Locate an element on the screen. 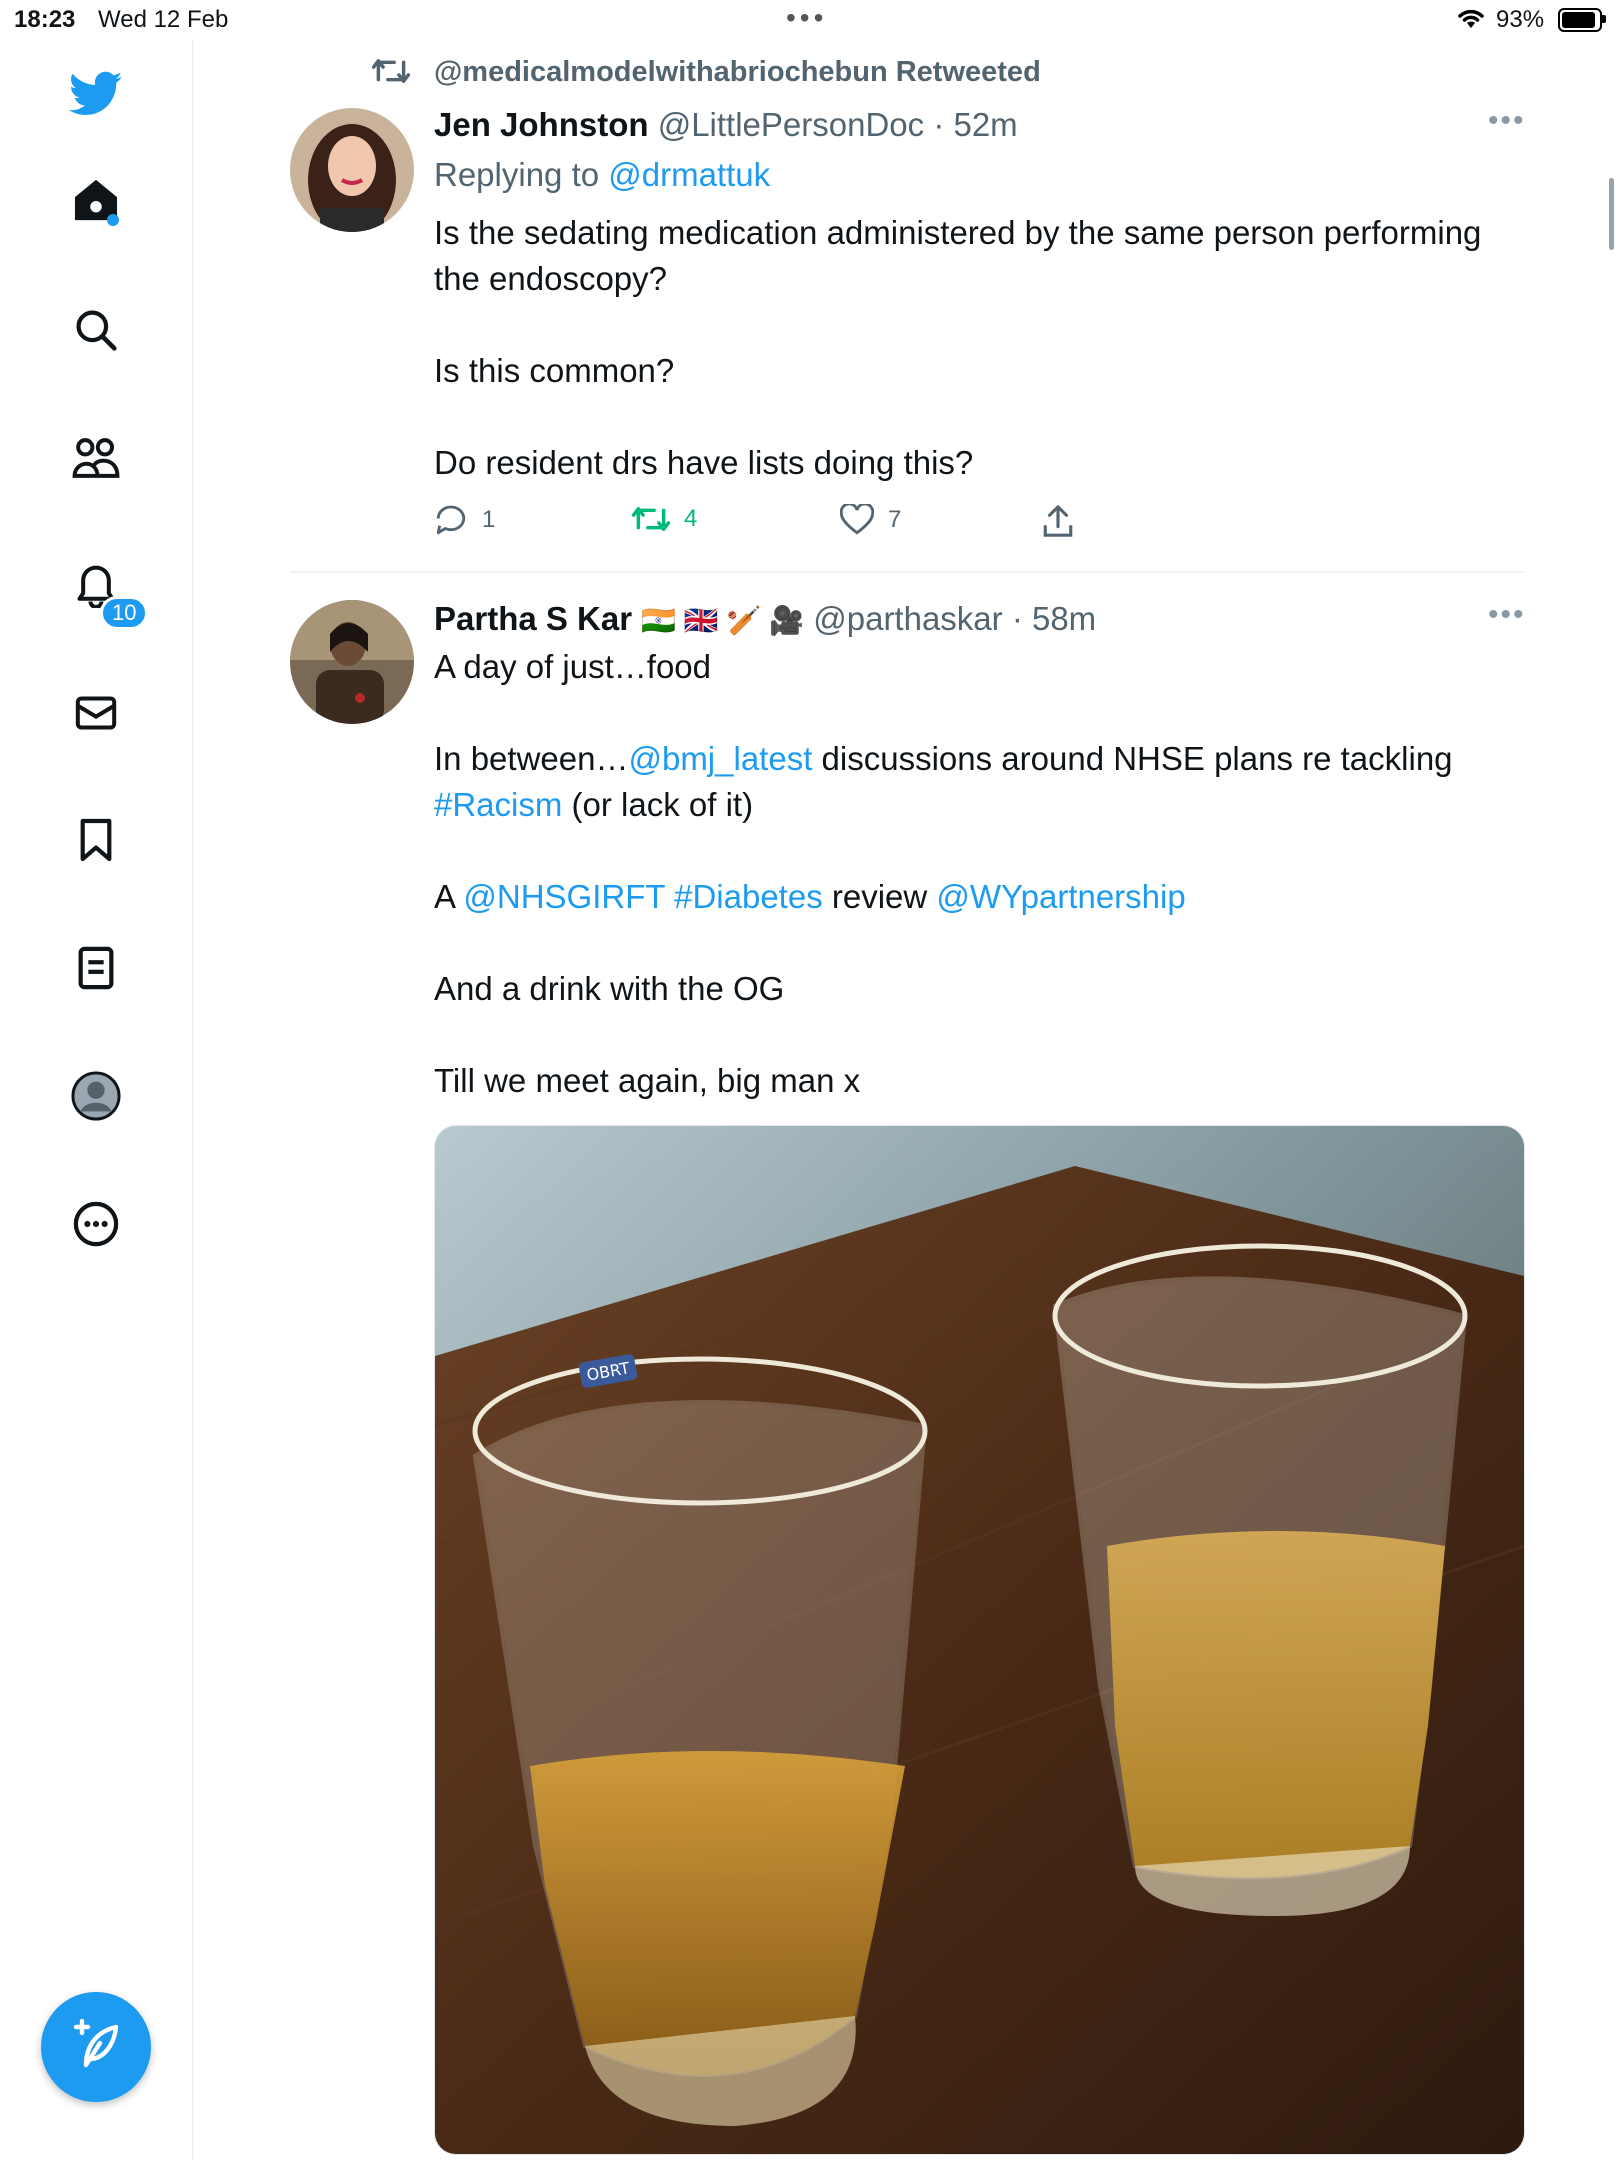 Image resolution: width=1620 pixels, height=2160 pixels. nav-search is located at coordinates (96, 332).